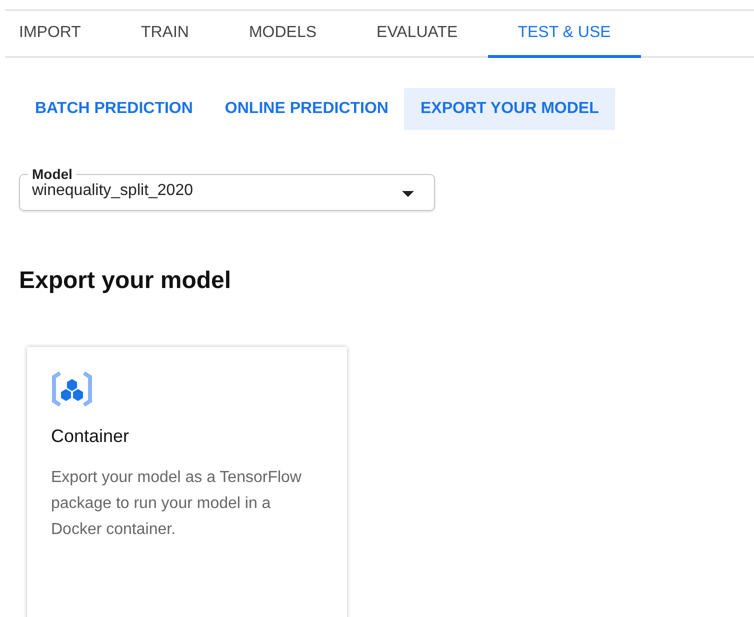  I want to click on subtab: BATCH PREDICTION, so click(114, 109).